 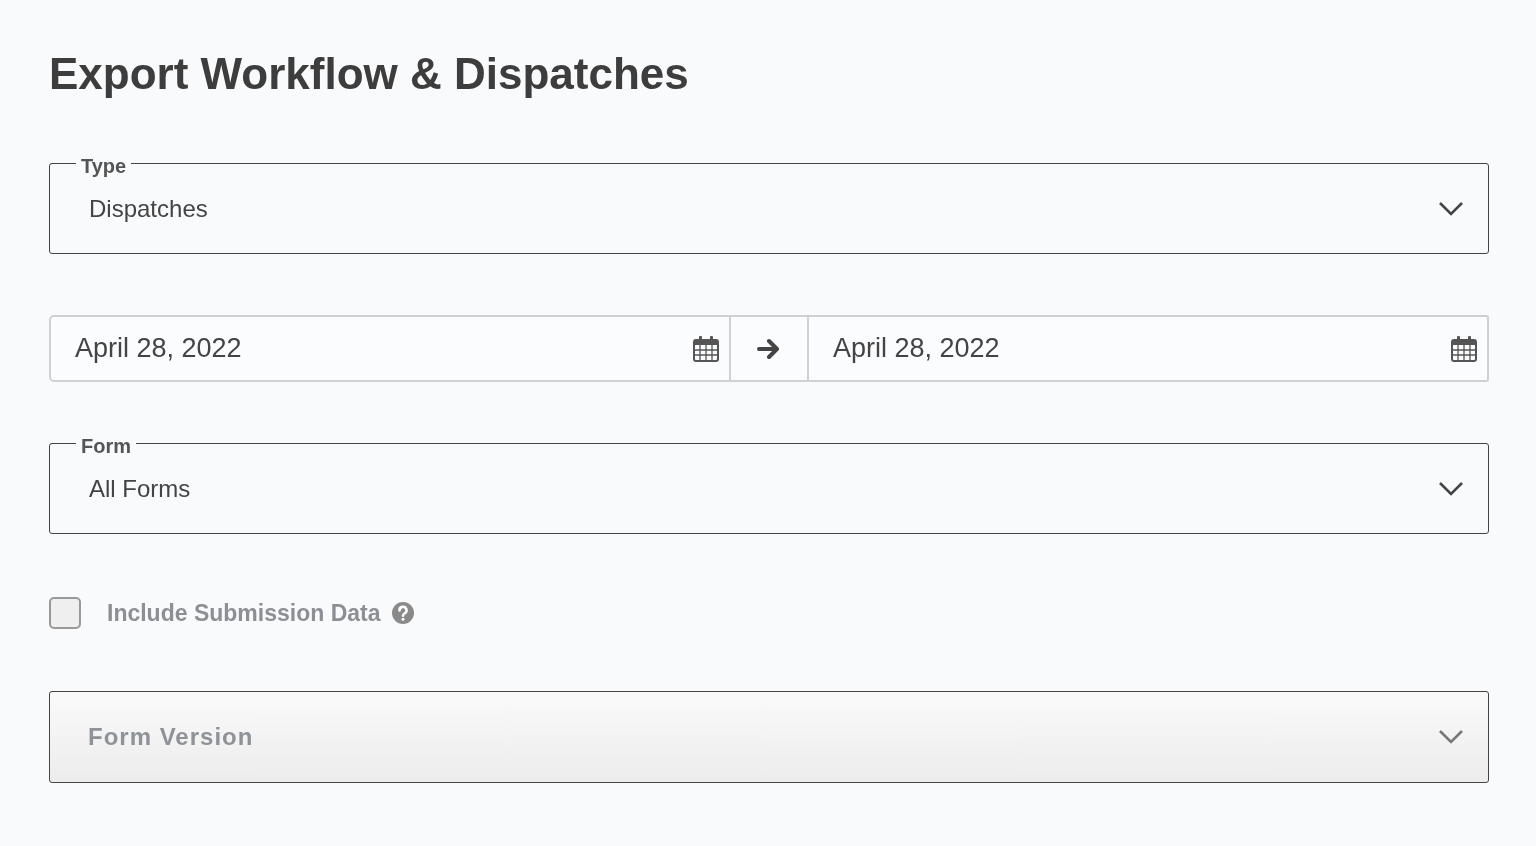 What do you see at coordinates (369, 74) in the screenshot?
I see `page-title: Export Workflow & Dispatches` at bounding box center [369, 74].